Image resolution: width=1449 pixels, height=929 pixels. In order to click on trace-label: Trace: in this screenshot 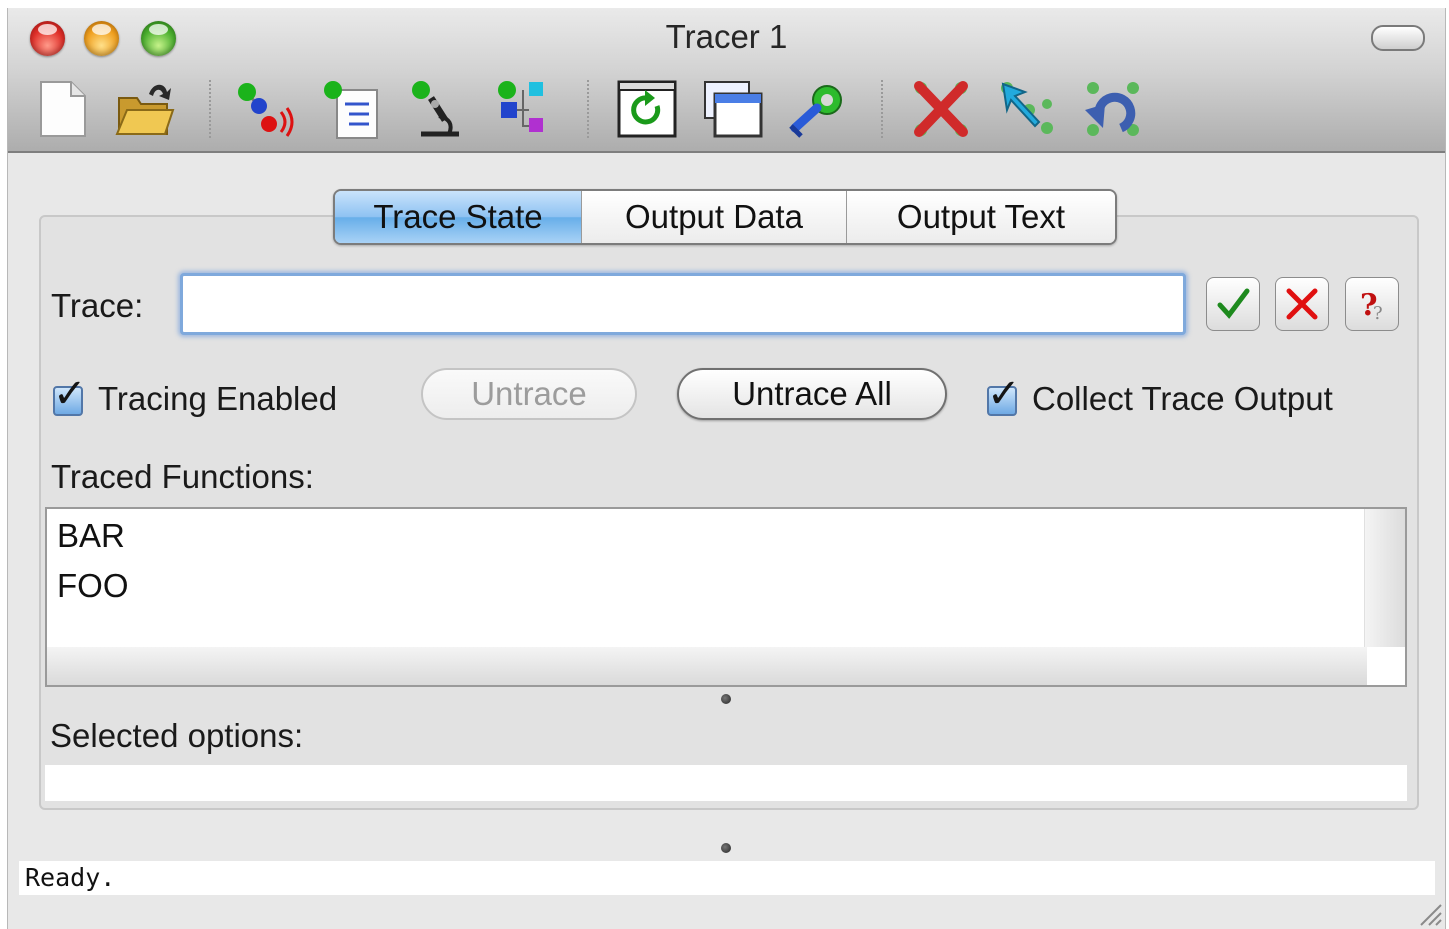, I will do `click(97, 305)`.